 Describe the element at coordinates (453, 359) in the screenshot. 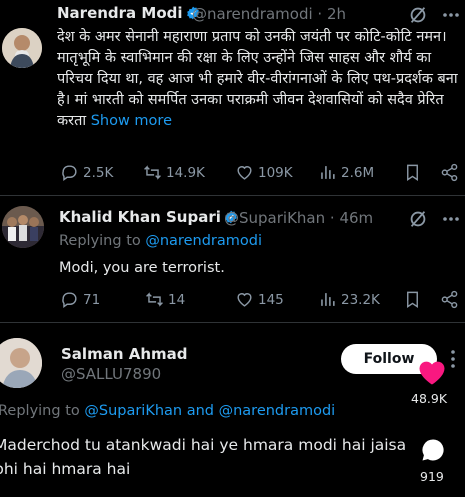

I see `more-options-vertical-icon` at that location.